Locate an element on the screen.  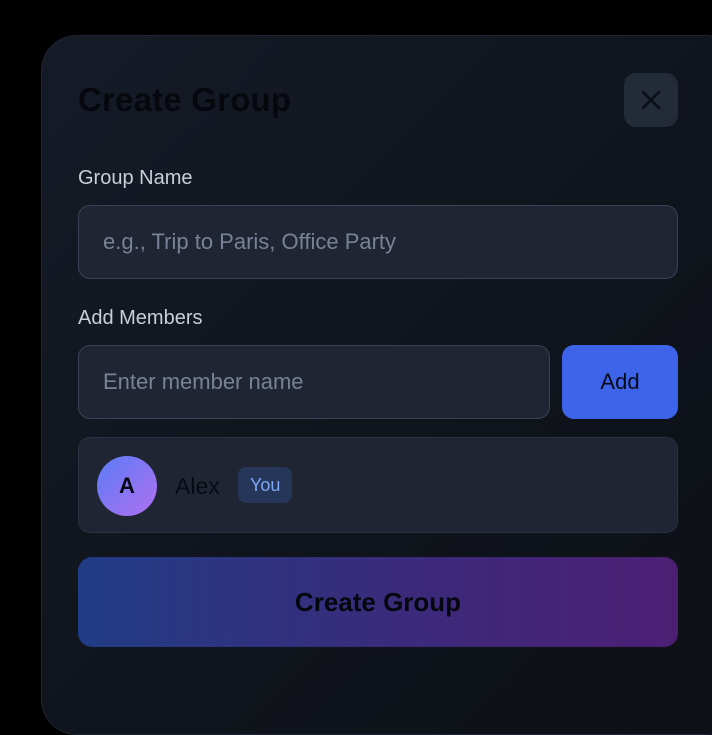
member-name: Alex is located at coordinates (197, 486).